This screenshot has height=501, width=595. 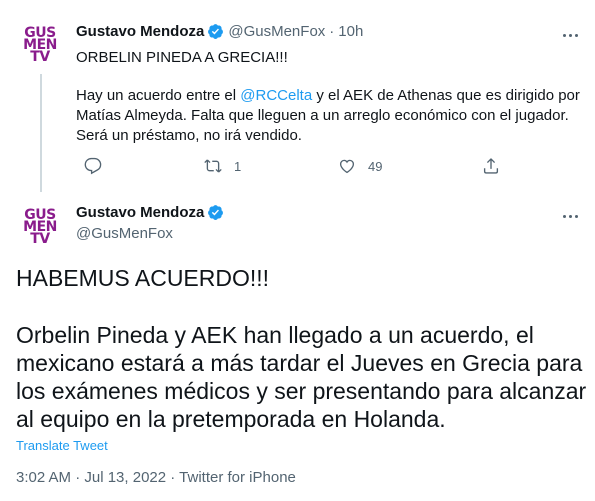 What do you see at coordinates (189, 135) in the screenshot?
I see `tweet-body-line: Será un préstamo, no irá vendido.` at bounding box center [189, 135].